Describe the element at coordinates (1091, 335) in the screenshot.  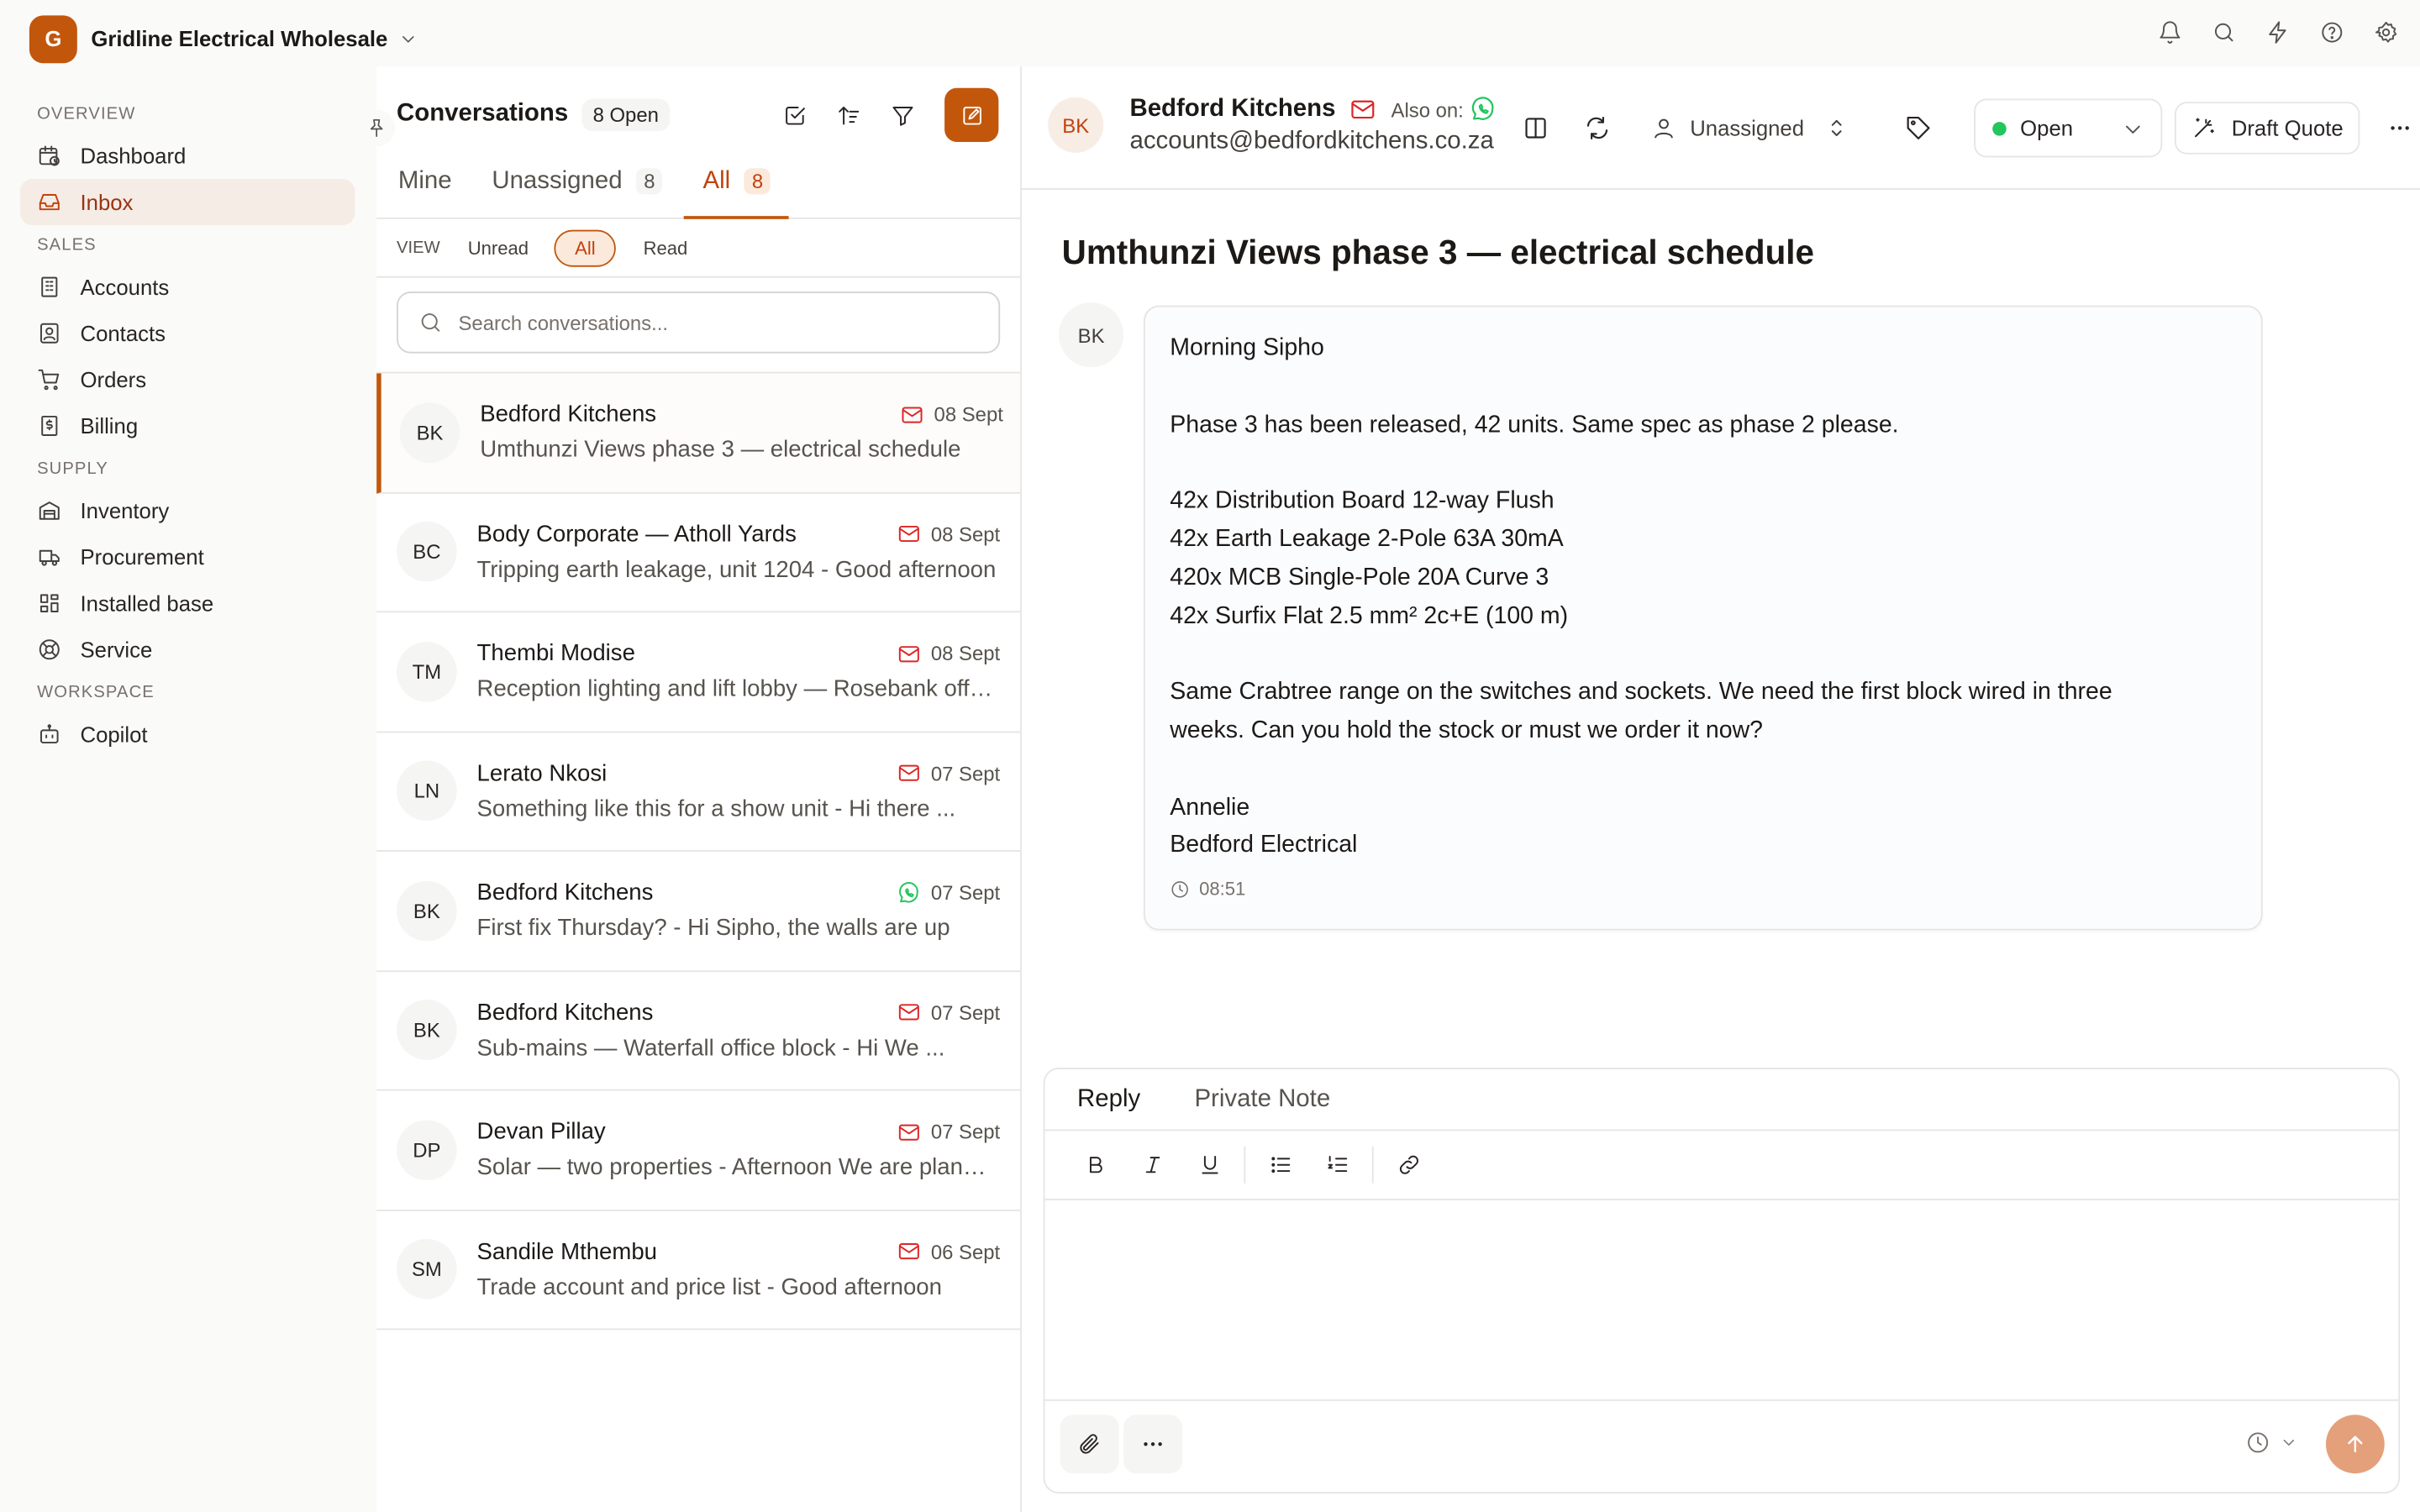
I see `message-sender-avatar: BK` at that location.